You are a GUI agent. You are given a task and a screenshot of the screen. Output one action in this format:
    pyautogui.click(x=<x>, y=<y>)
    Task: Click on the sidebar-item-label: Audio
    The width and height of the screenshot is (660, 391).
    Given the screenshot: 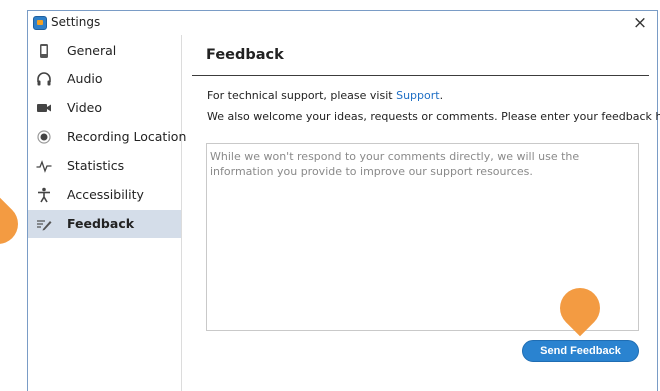 What is the action you would take?
    pyautogui.click(x=85, y=78)
    